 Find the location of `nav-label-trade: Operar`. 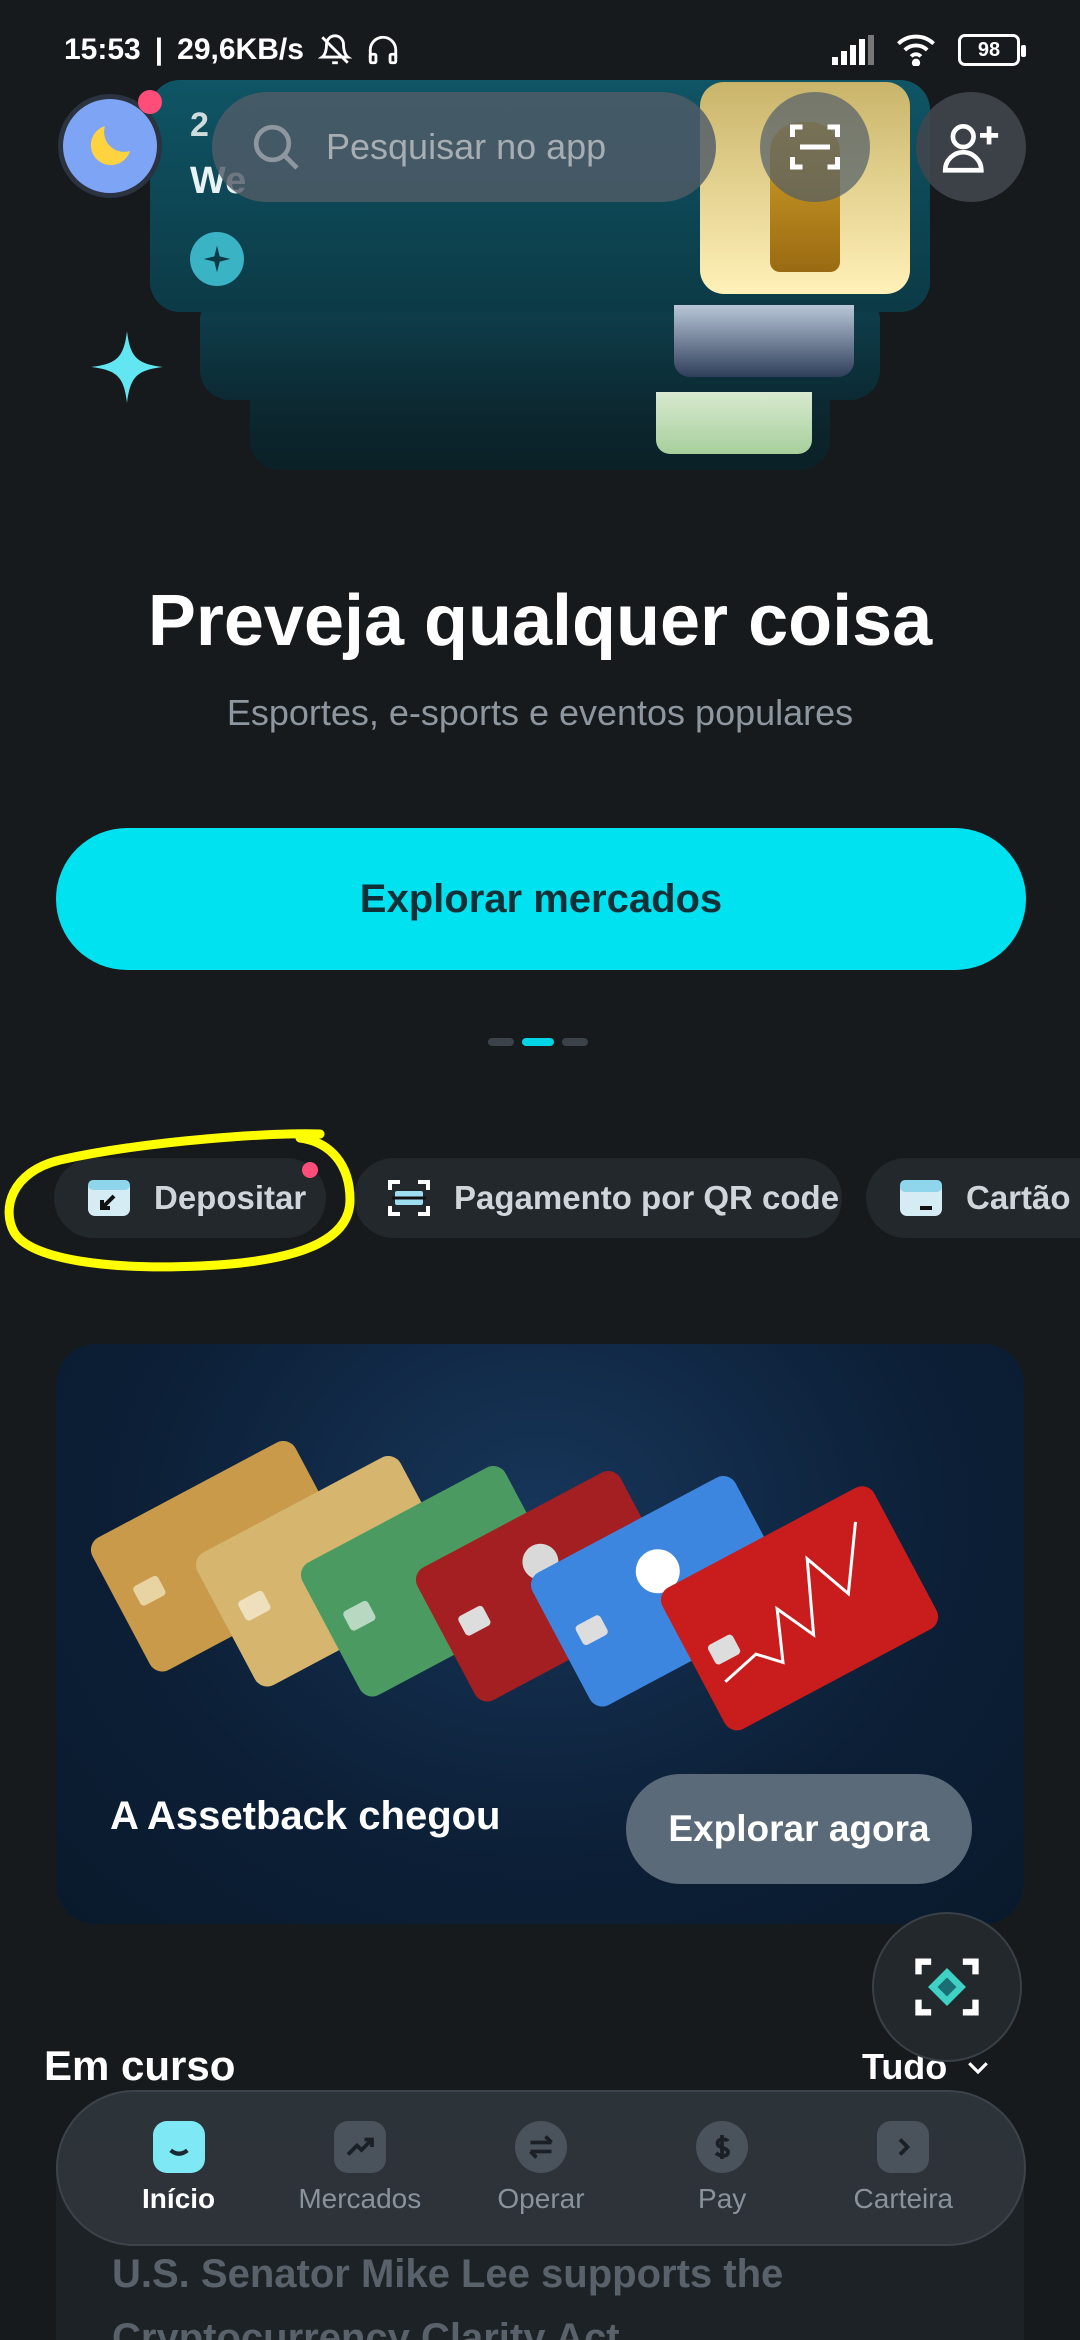

nav-label-trade: Operar is located at coordinates (541, 2198).